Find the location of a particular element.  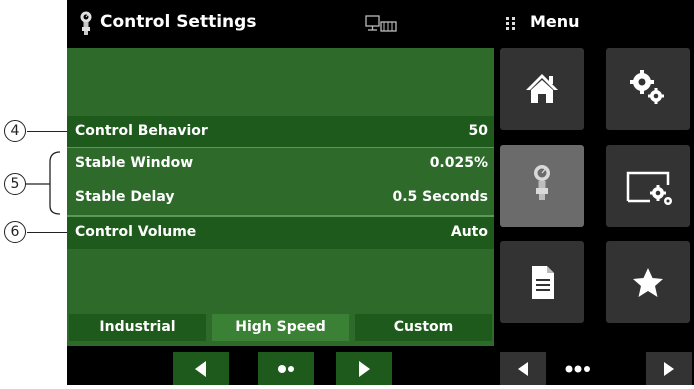

mode-custom-button: Custom is located at coordinates (423, 327).